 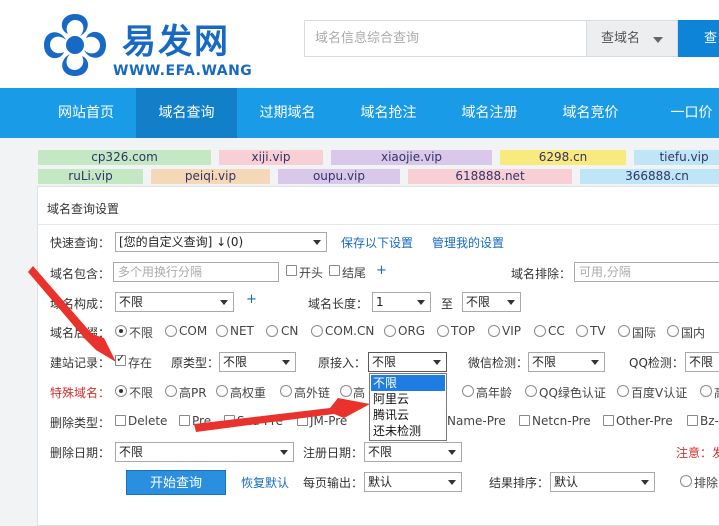 I want to click on domain-chip: peiqi.vip, so click(x=210, y=176).